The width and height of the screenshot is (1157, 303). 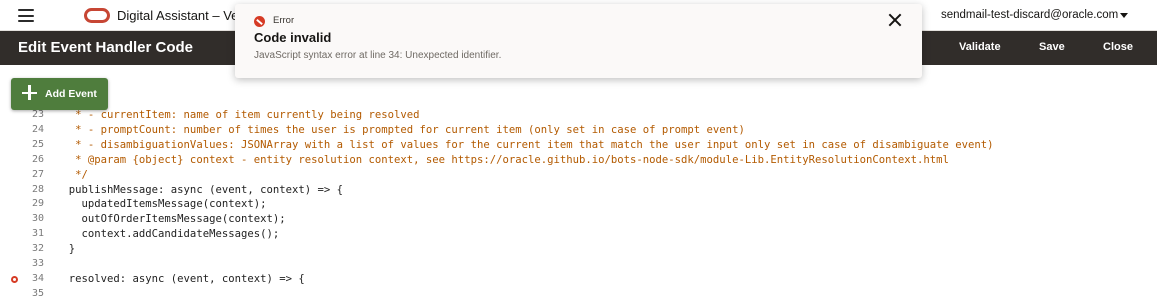 What do you see at coordinates (259, 21) in the screenshot?
I see `error-icon` at bounding box center [259, 21].